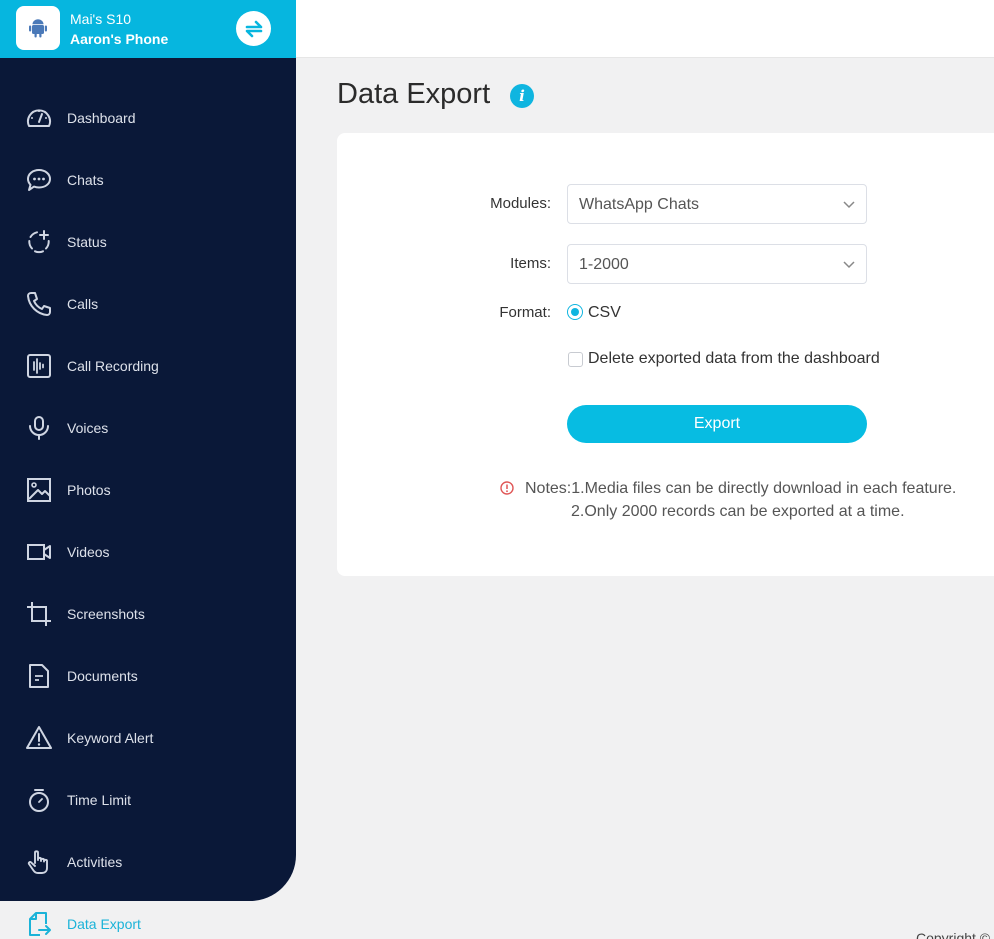  I want to click on sidebar-item-label: Activities, so click(95, 862).